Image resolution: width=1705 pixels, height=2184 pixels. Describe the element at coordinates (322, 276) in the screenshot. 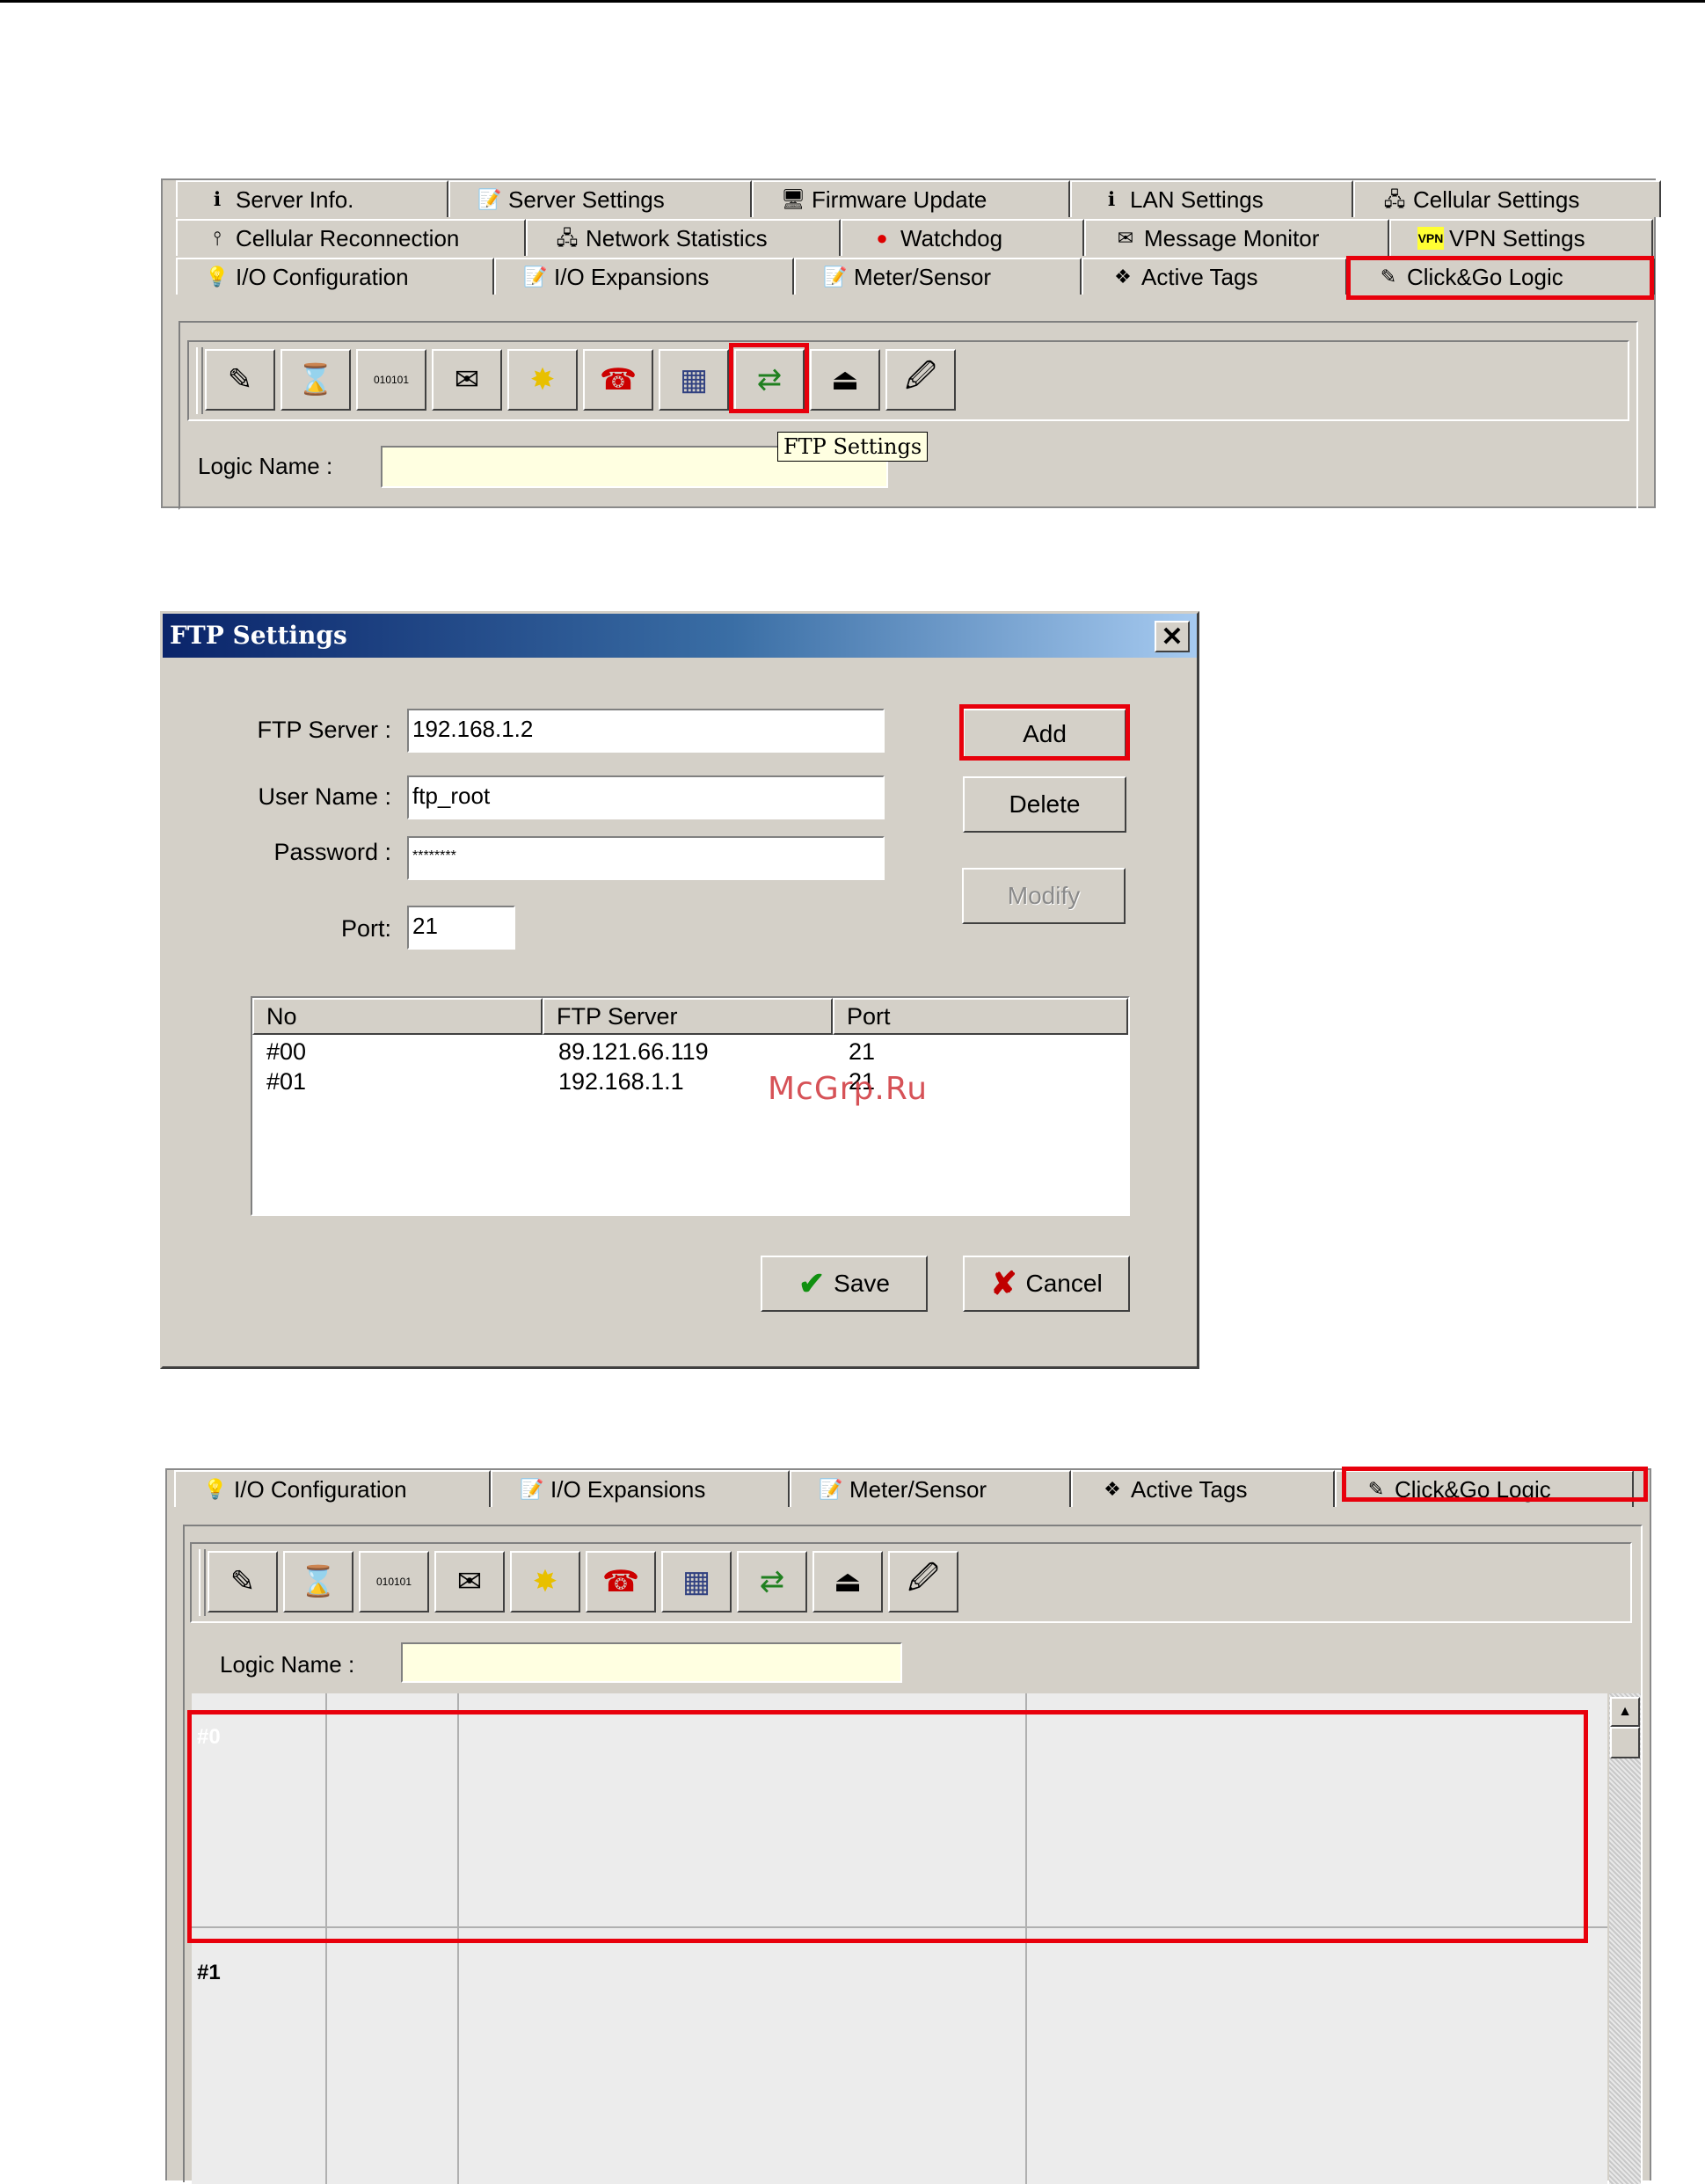

I see `tab-label: I/O Configuration` at that location.